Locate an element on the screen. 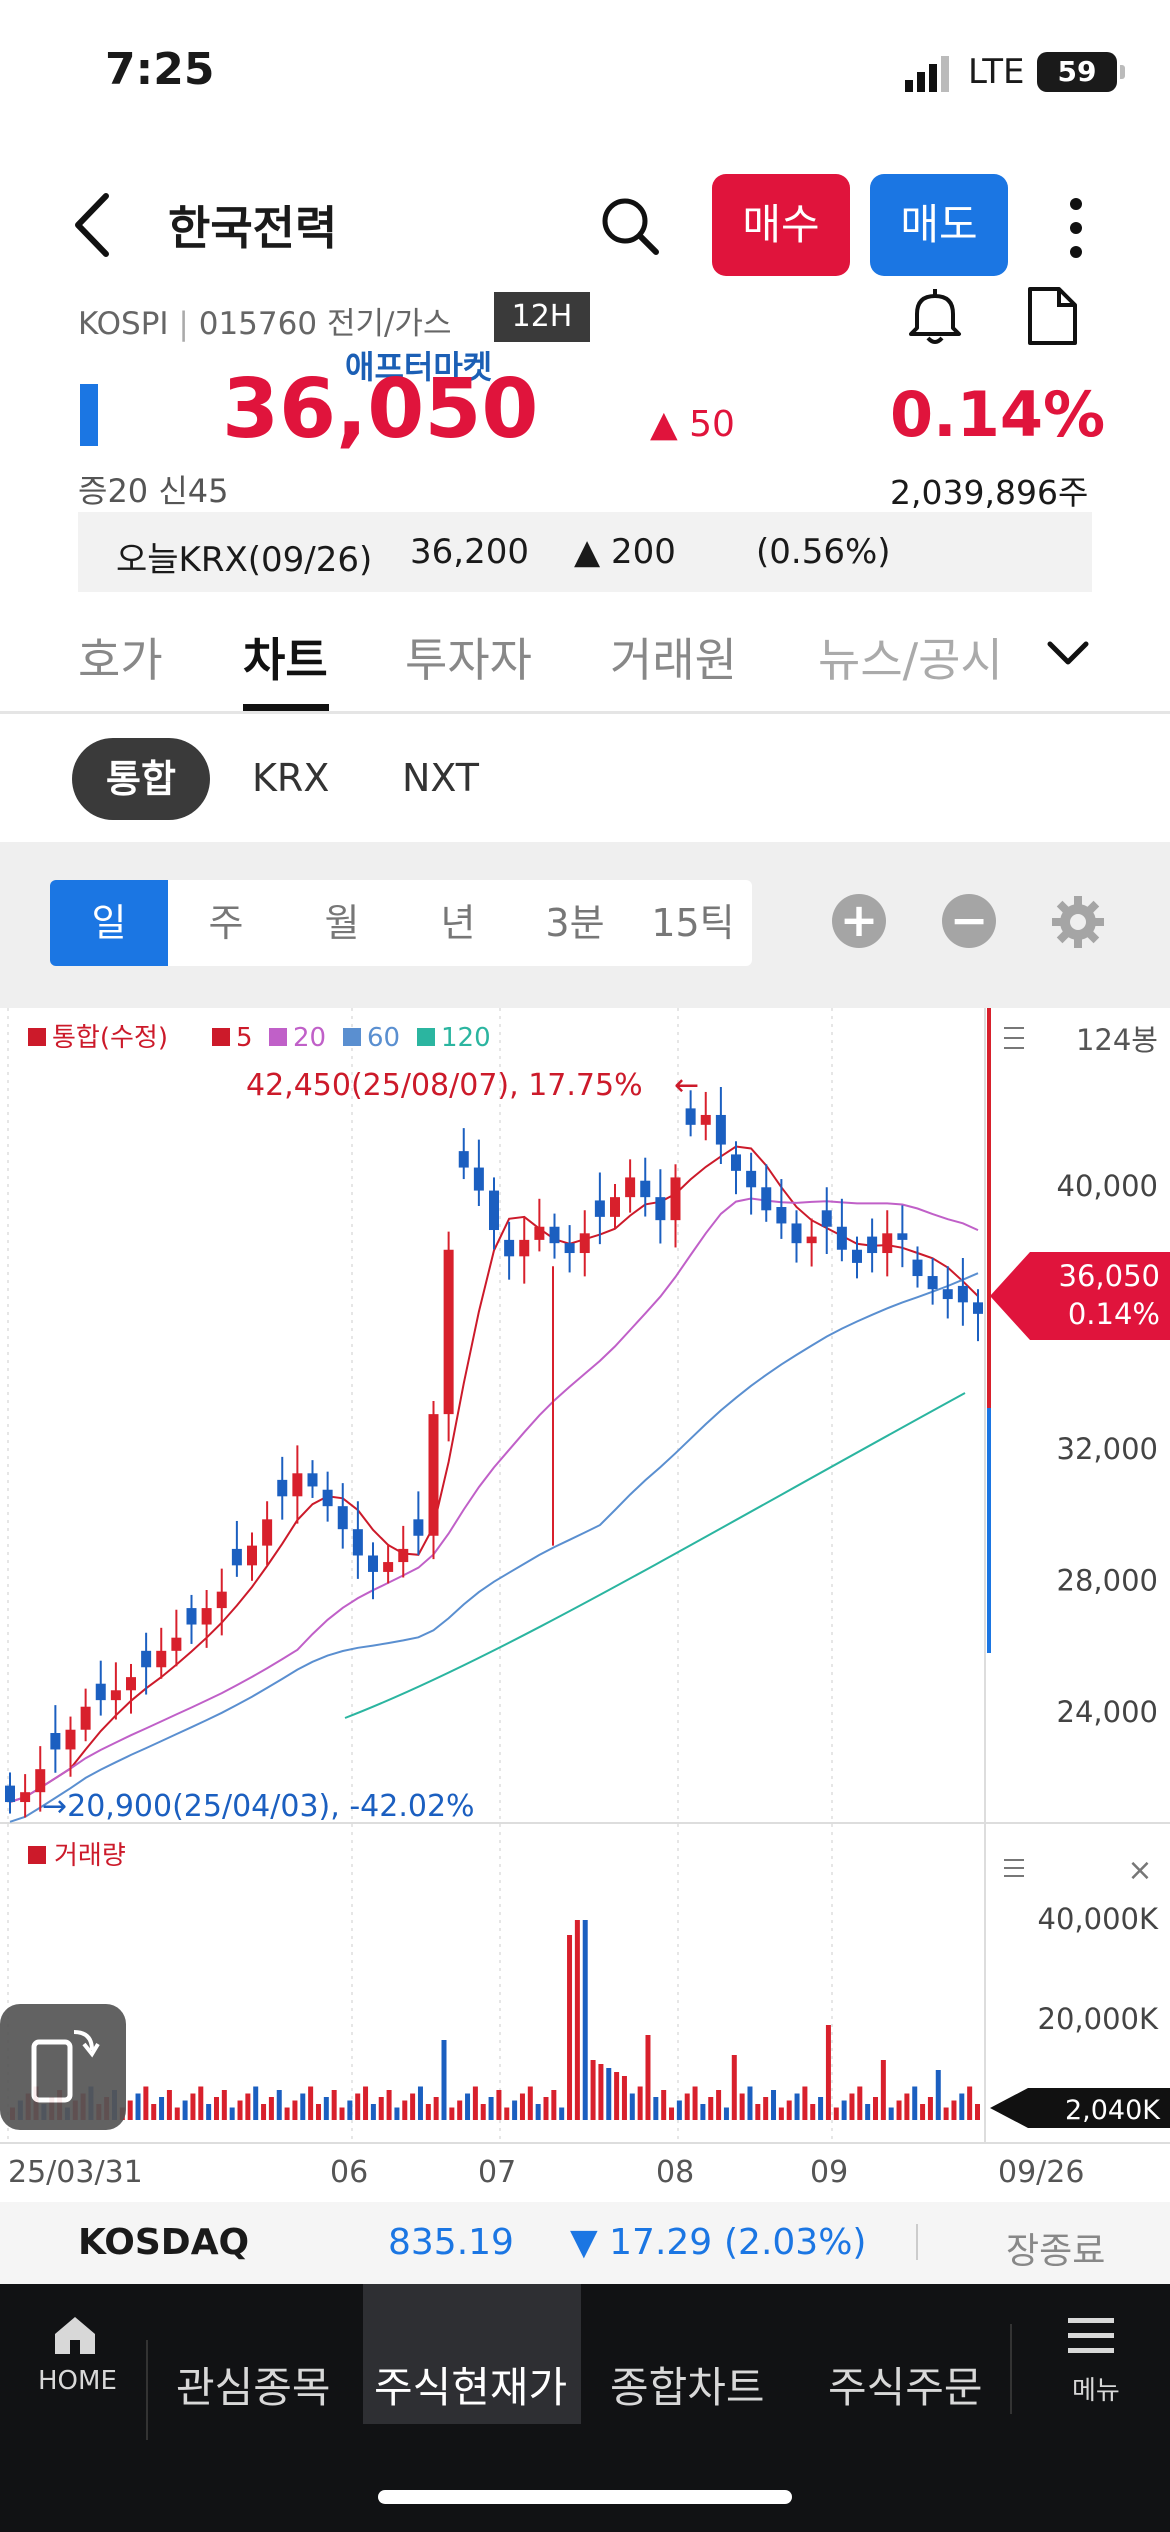 This screenshot has height=2532, width=1170. tab-broker: 거래원 is located at coordinates (673, 657).